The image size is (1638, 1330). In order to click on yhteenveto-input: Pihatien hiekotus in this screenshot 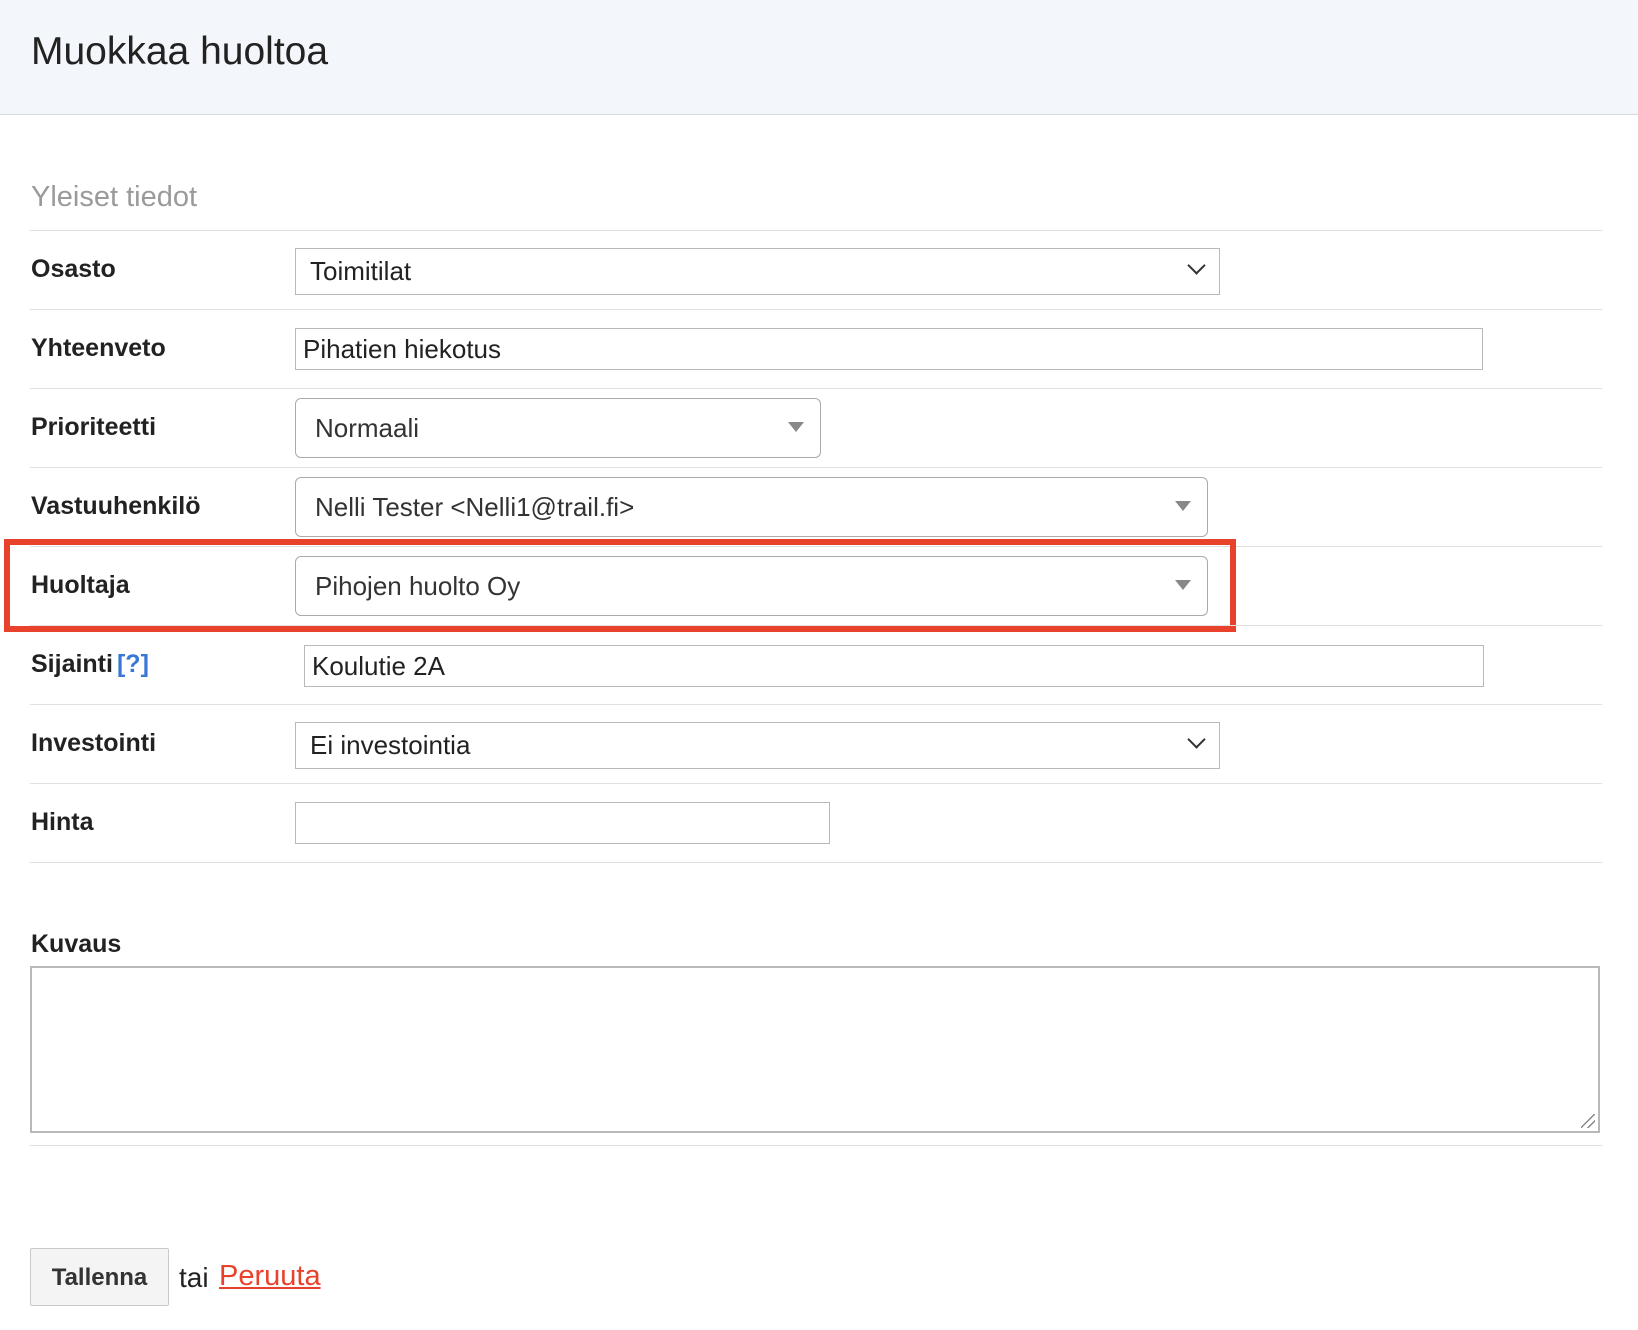, I will do `click(889, 349)`.